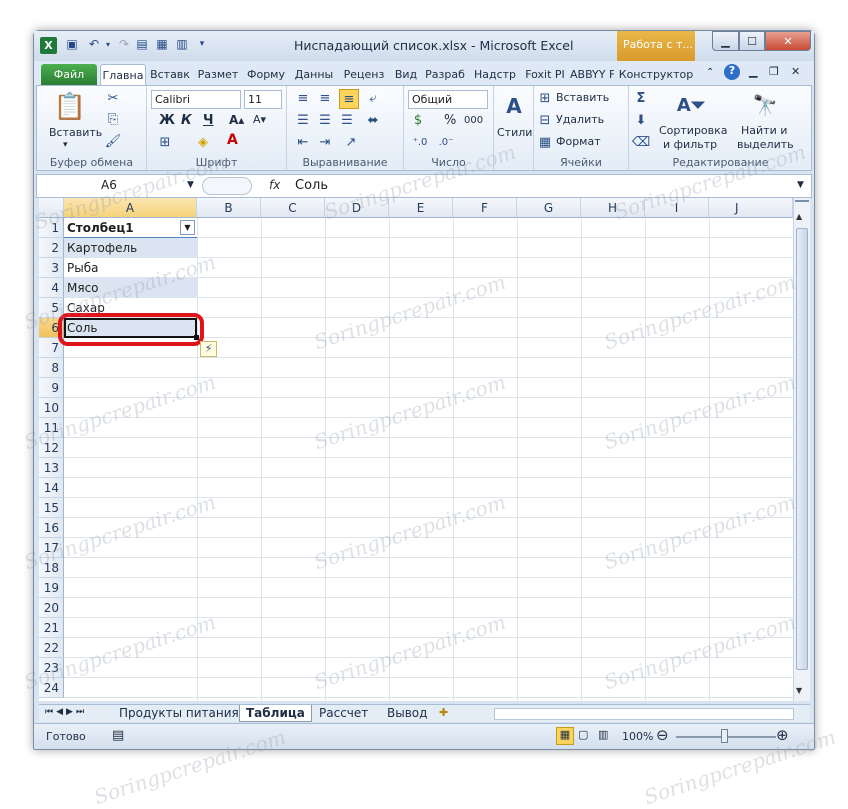 This screenshot has width=848, height=809. What do you see at coordinates (263, 99) in the screenshot?
I see `font-size-combo: 11` at bounding box center [263, 99].